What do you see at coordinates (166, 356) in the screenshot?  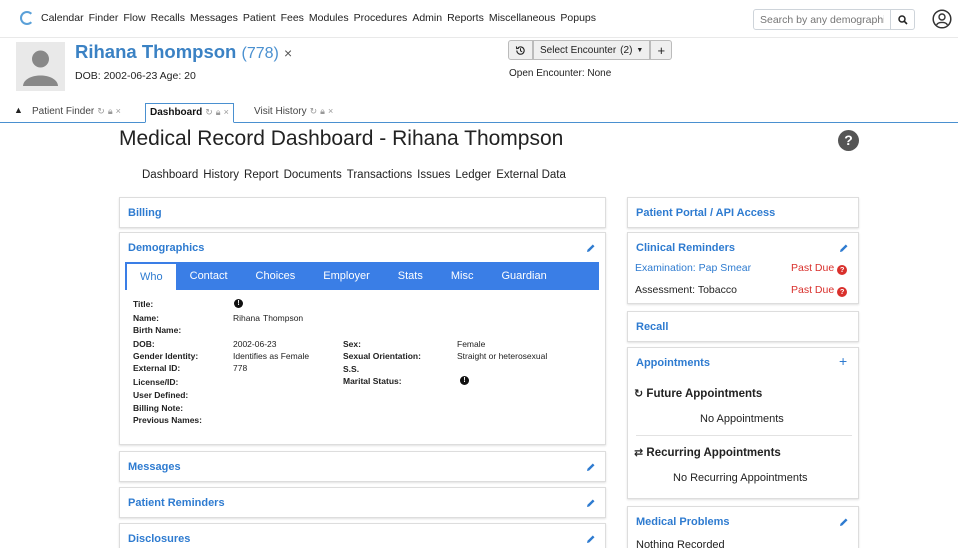 I see `gender-identity-label: Gender Identity:` at bounding box center [166, 356].